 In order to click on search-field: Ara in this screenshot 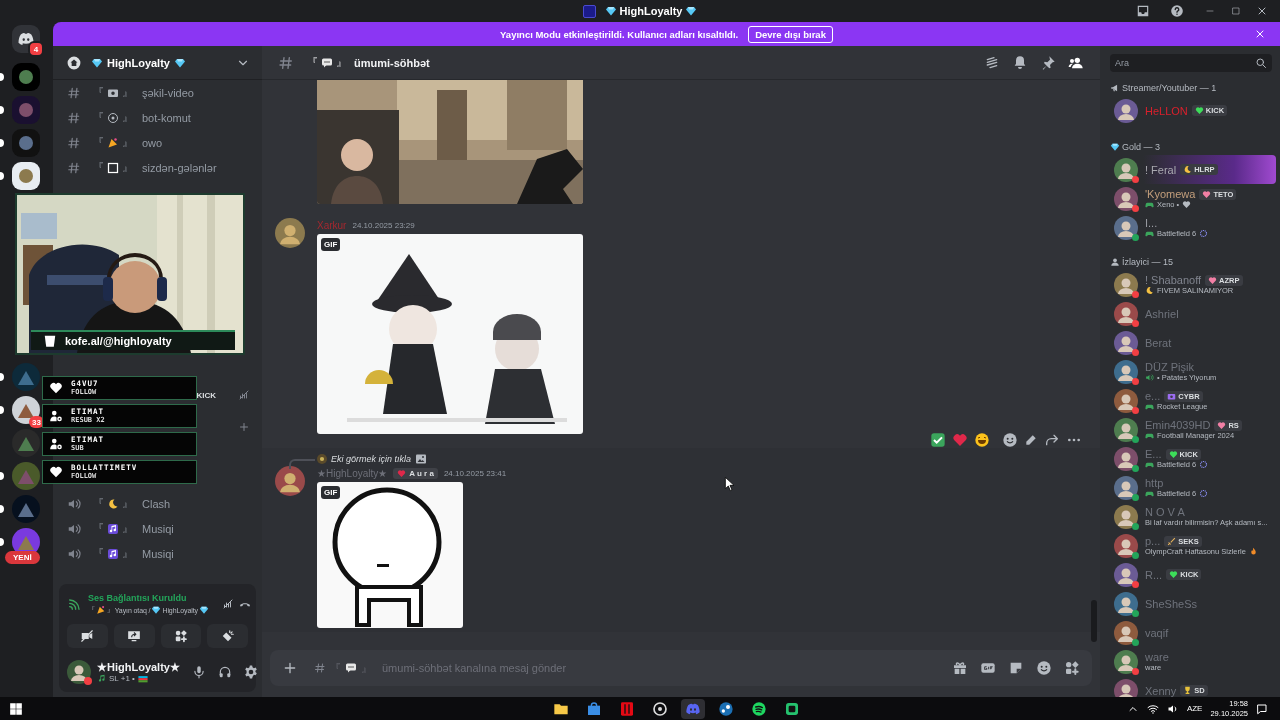, I will do `click(1191, 63)`.